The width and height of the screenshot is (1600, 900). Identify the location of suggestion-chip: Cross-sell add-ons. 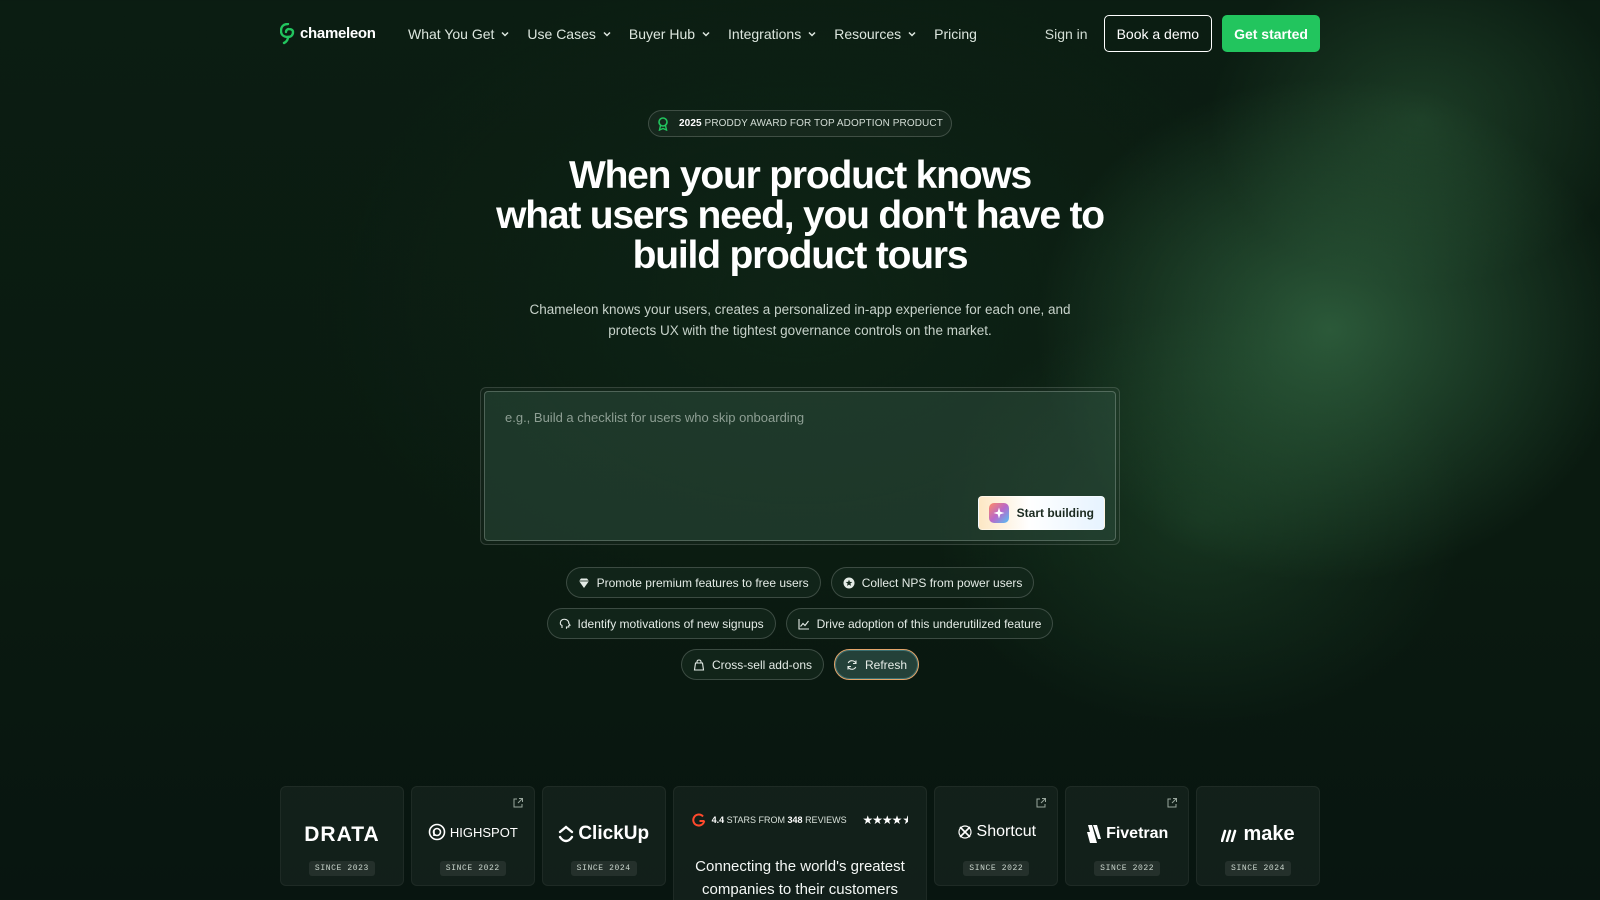
(752, 664).